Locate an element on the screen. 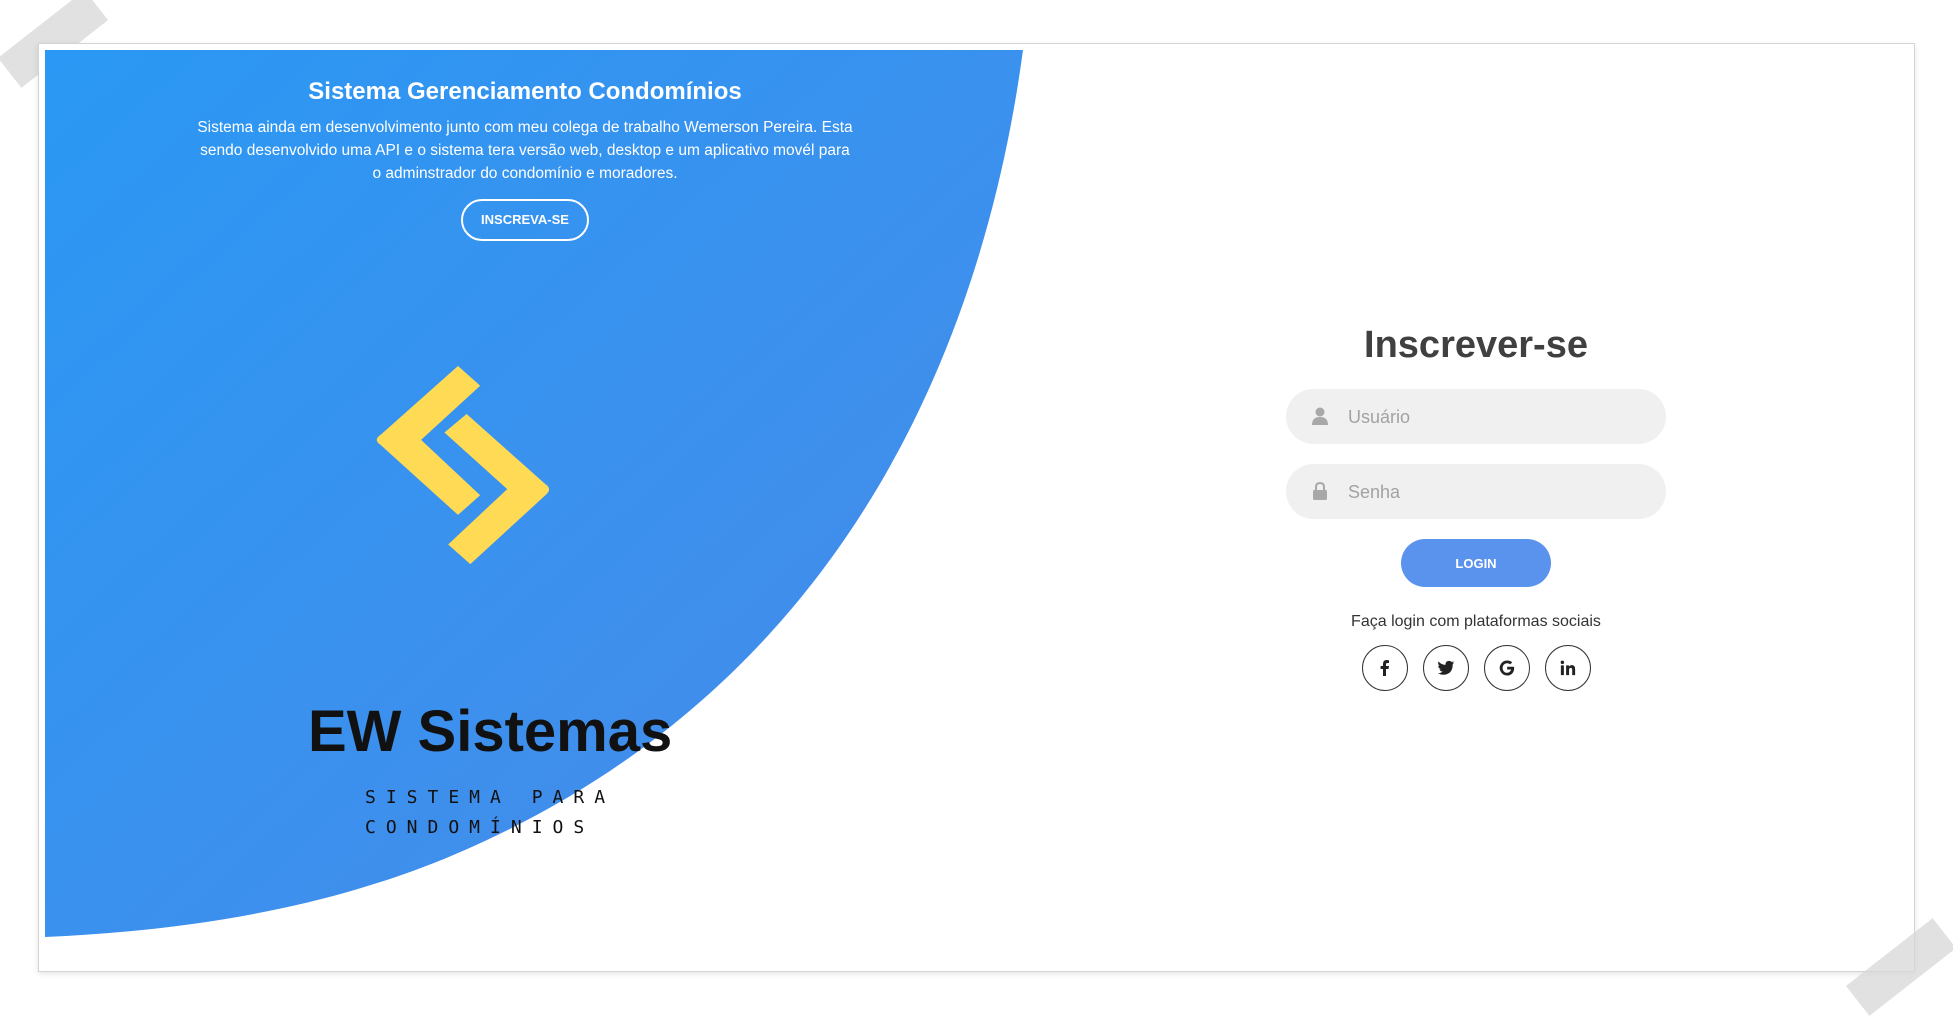 The height and width of the screenshot is (1016, 1953). password-field is located at coordinates (1476, 492).